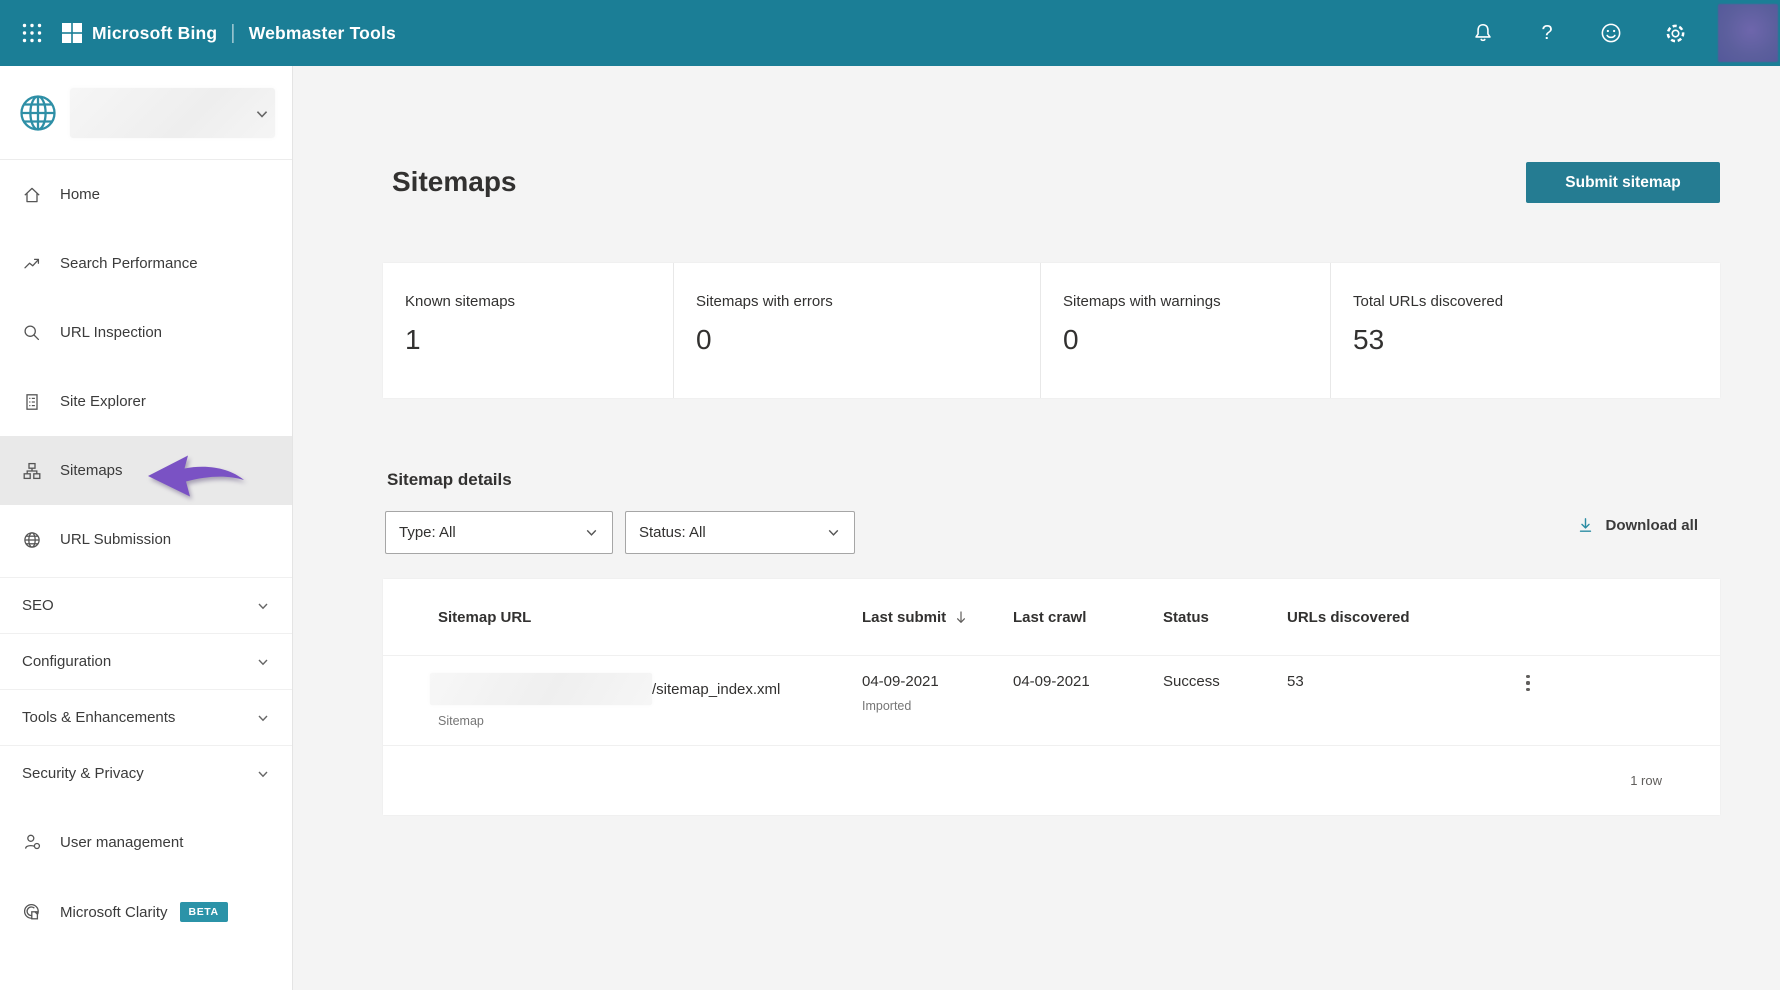 The width and height of the screenshot is (1780, 990). What do you see at coordinates (900, 681) in the screenshot?
I see `last-submit-date: 04-09-2021` at bounding box center [900, 681].